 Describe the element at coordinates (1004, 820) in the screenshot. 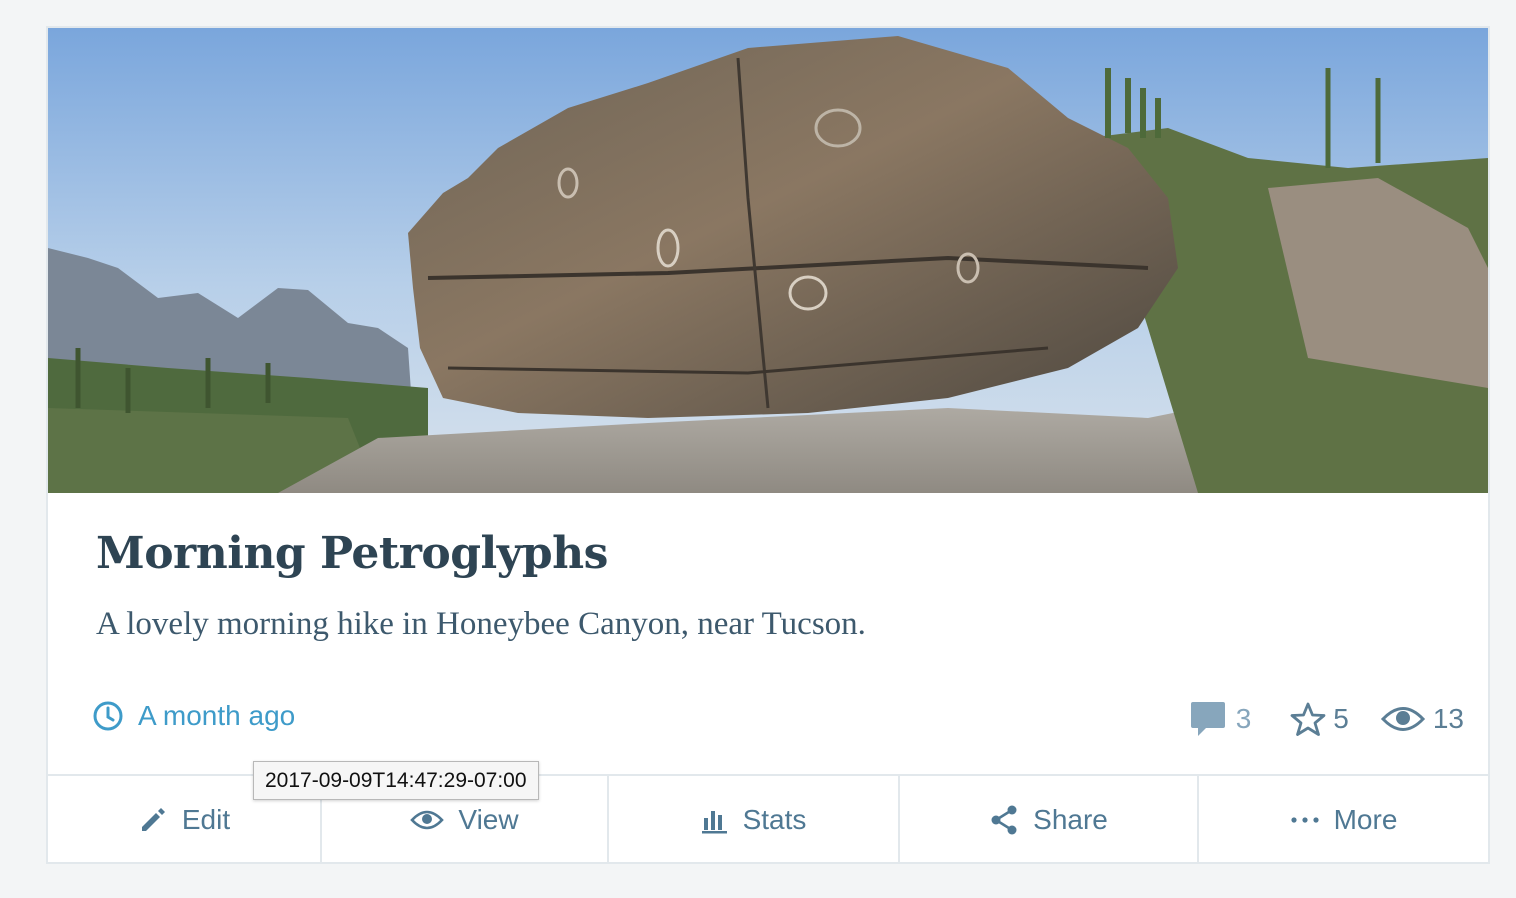

I see `share-icon` at that location.